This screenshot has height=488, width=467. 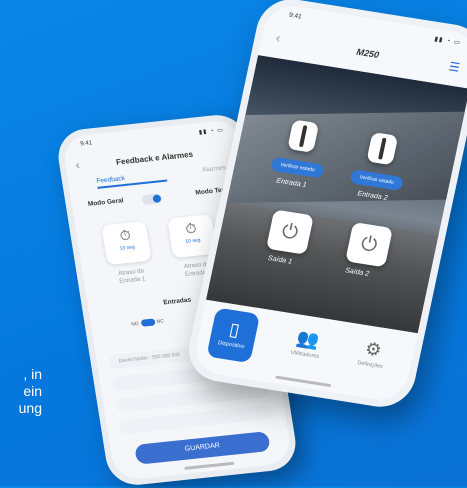 What do you see at coordinates (160, 322) in the screenshot?
I see `contact-nc-label: NC` at bounding box center [160, 322].